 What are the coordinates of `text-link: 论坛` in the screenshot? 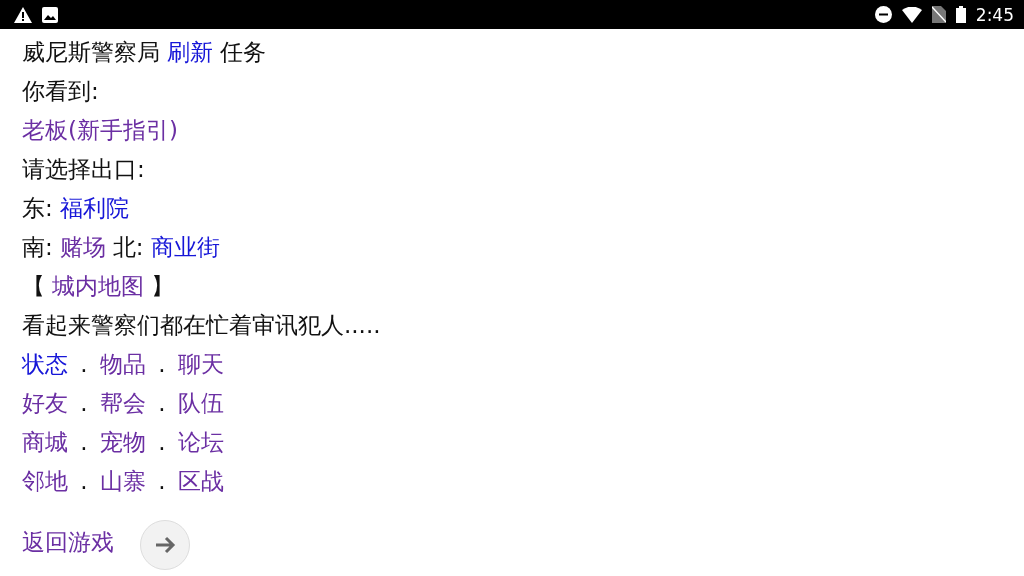 It's located at (201, 442).